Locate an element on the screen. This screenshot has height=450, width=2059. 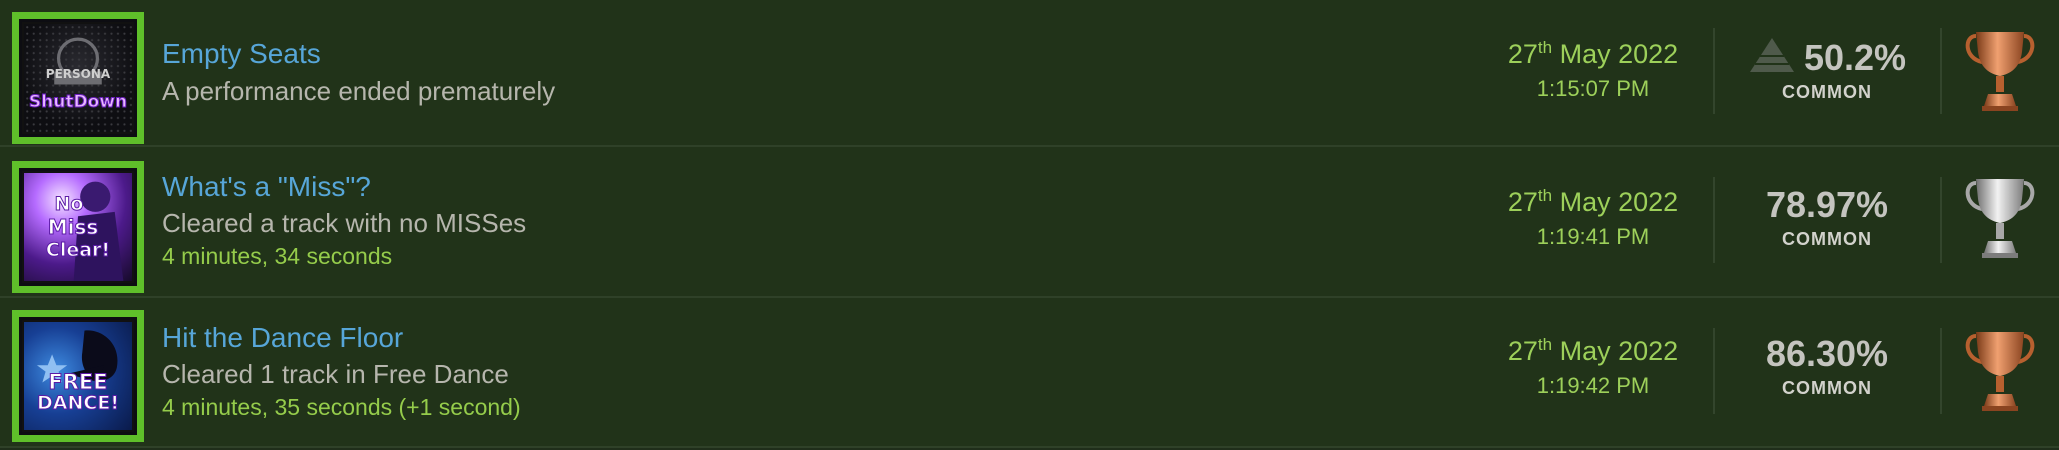
rarity-percent: 78.97% is located at coordinates (1827, 204).